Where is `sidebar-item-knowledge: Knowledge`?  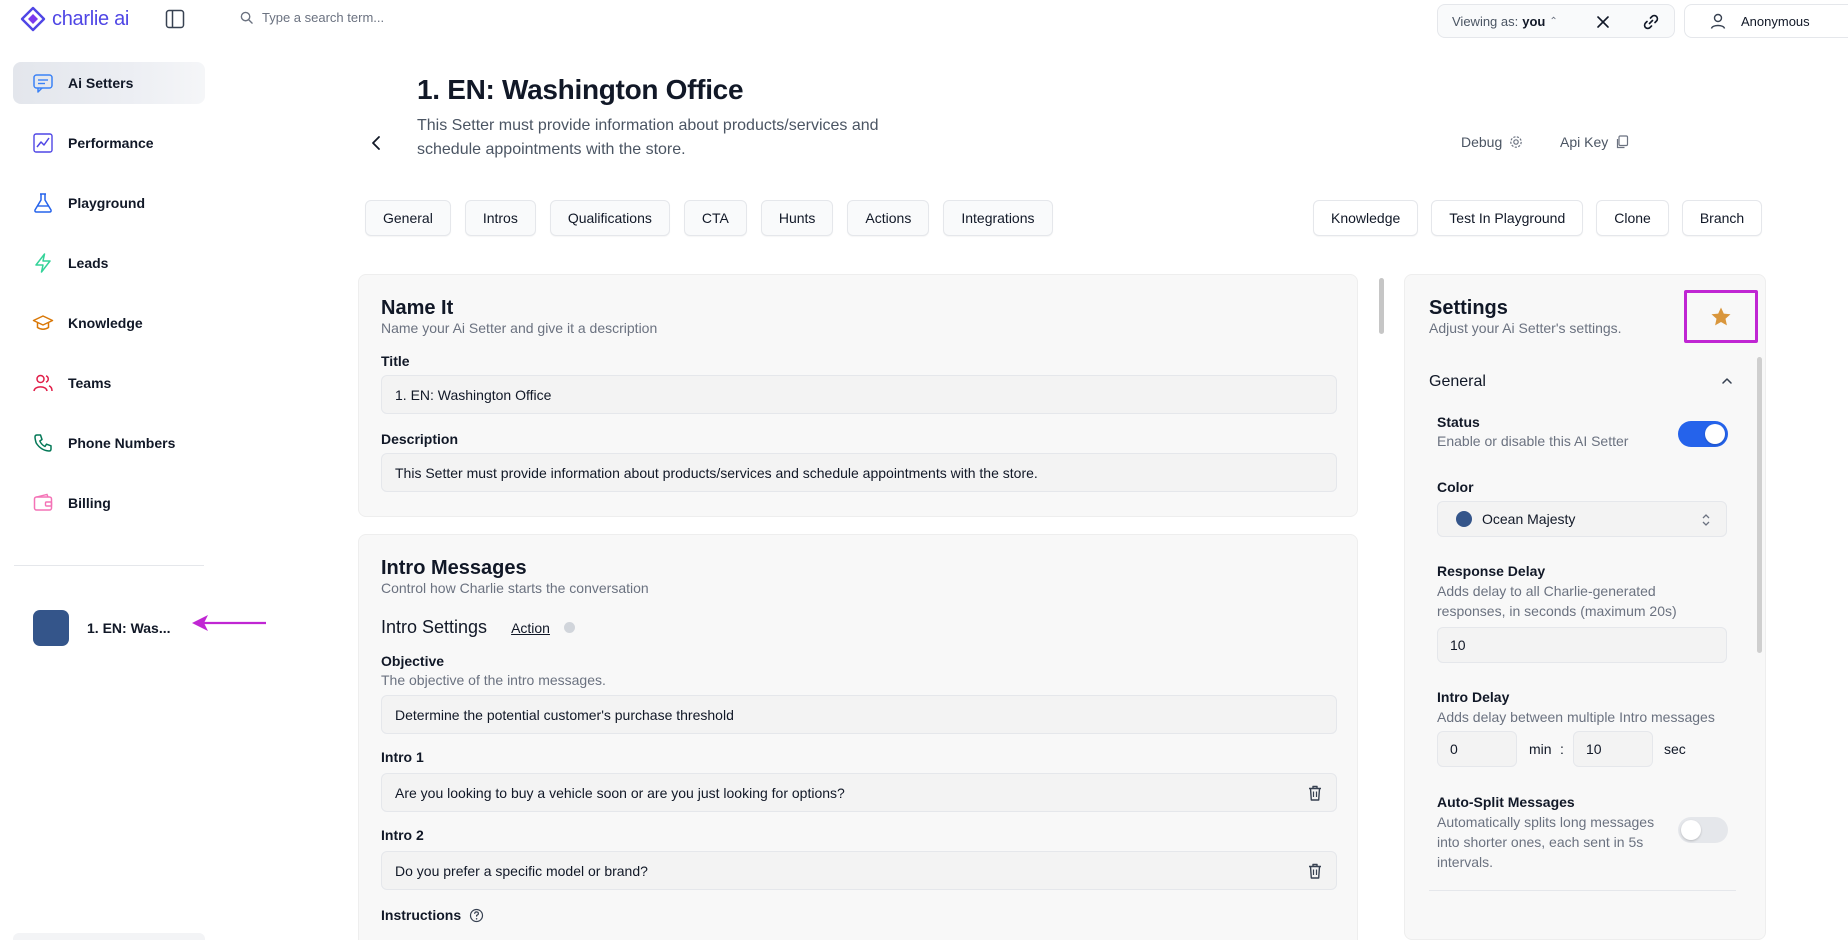
sidebar-item-knowledge: Knowledge is located at coordinates (109, 323).